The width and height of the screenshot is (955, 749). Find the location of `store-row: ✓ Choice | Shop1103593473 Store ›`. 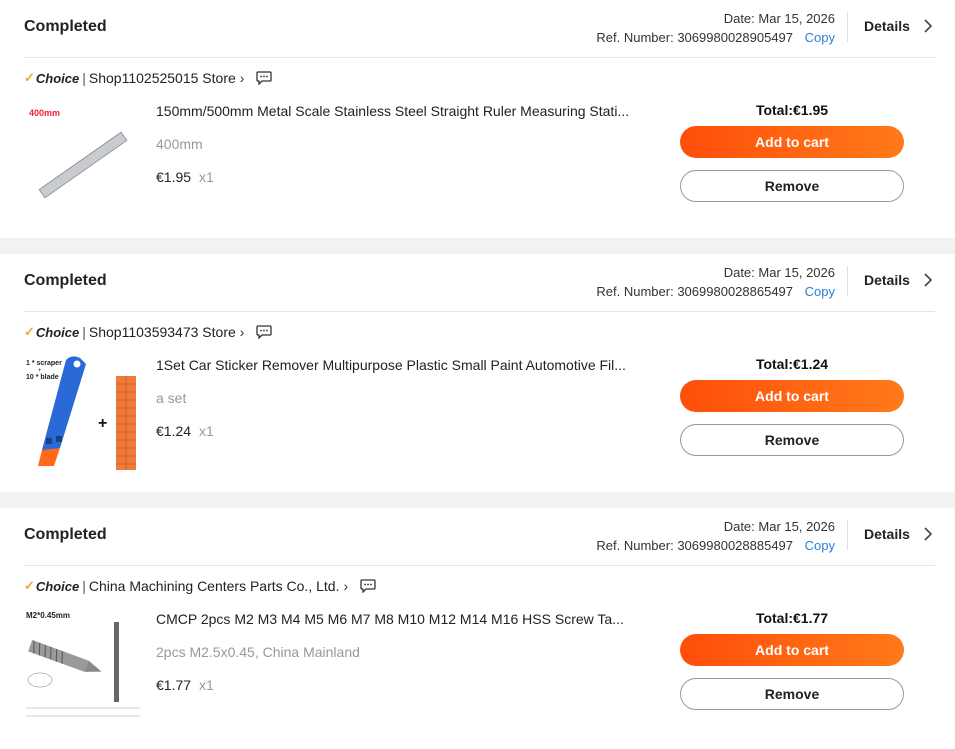

store-row: ✓ Choice | Shop1103593473 Store › is located at coordinates (148, 332).